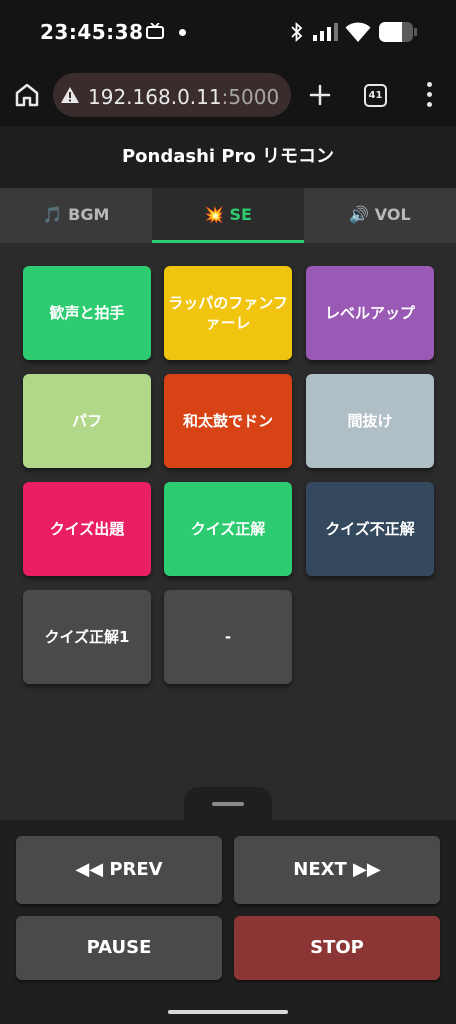  What do you see at coordinates (370, 421) in the screenshot?
I see `se-button: 間抜け` at bounding box center [370, 421].